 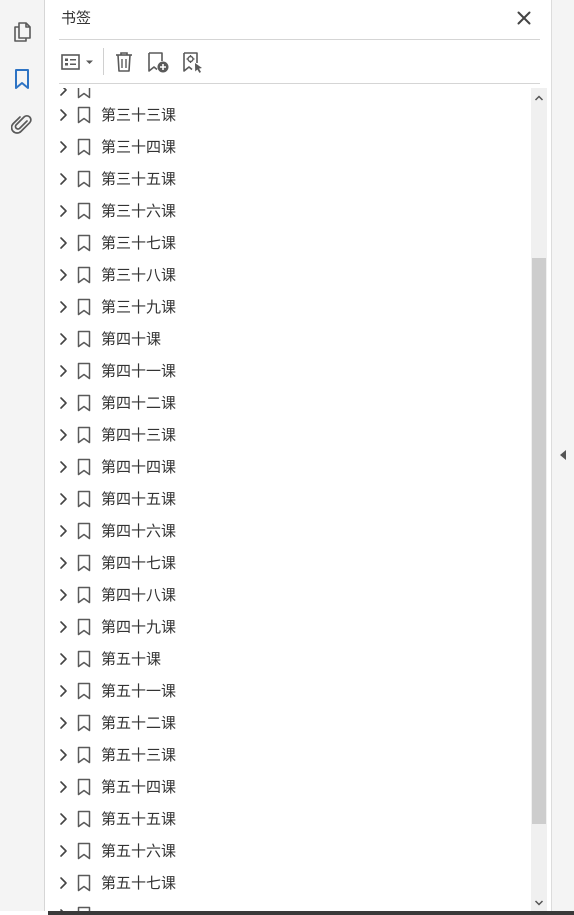 What do you see at coordinates (158, 62) in the screenshot?
I see `new-bookmark-button` at bounding box center [158, 62].